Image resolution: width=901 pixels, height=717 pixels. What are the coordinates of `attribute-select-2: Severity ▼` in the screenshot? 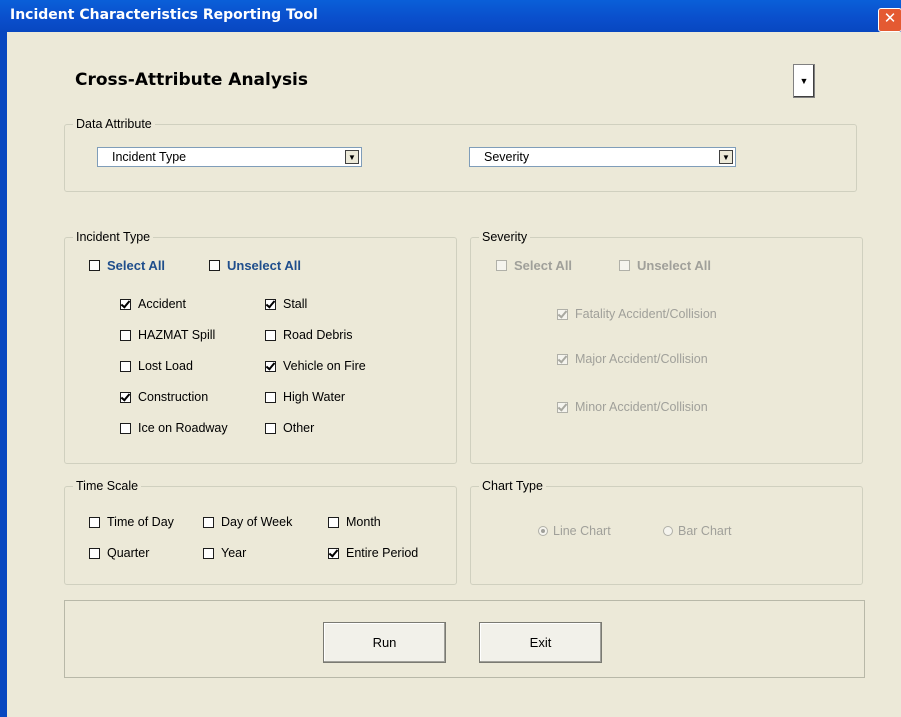 It's located at (602, 157).